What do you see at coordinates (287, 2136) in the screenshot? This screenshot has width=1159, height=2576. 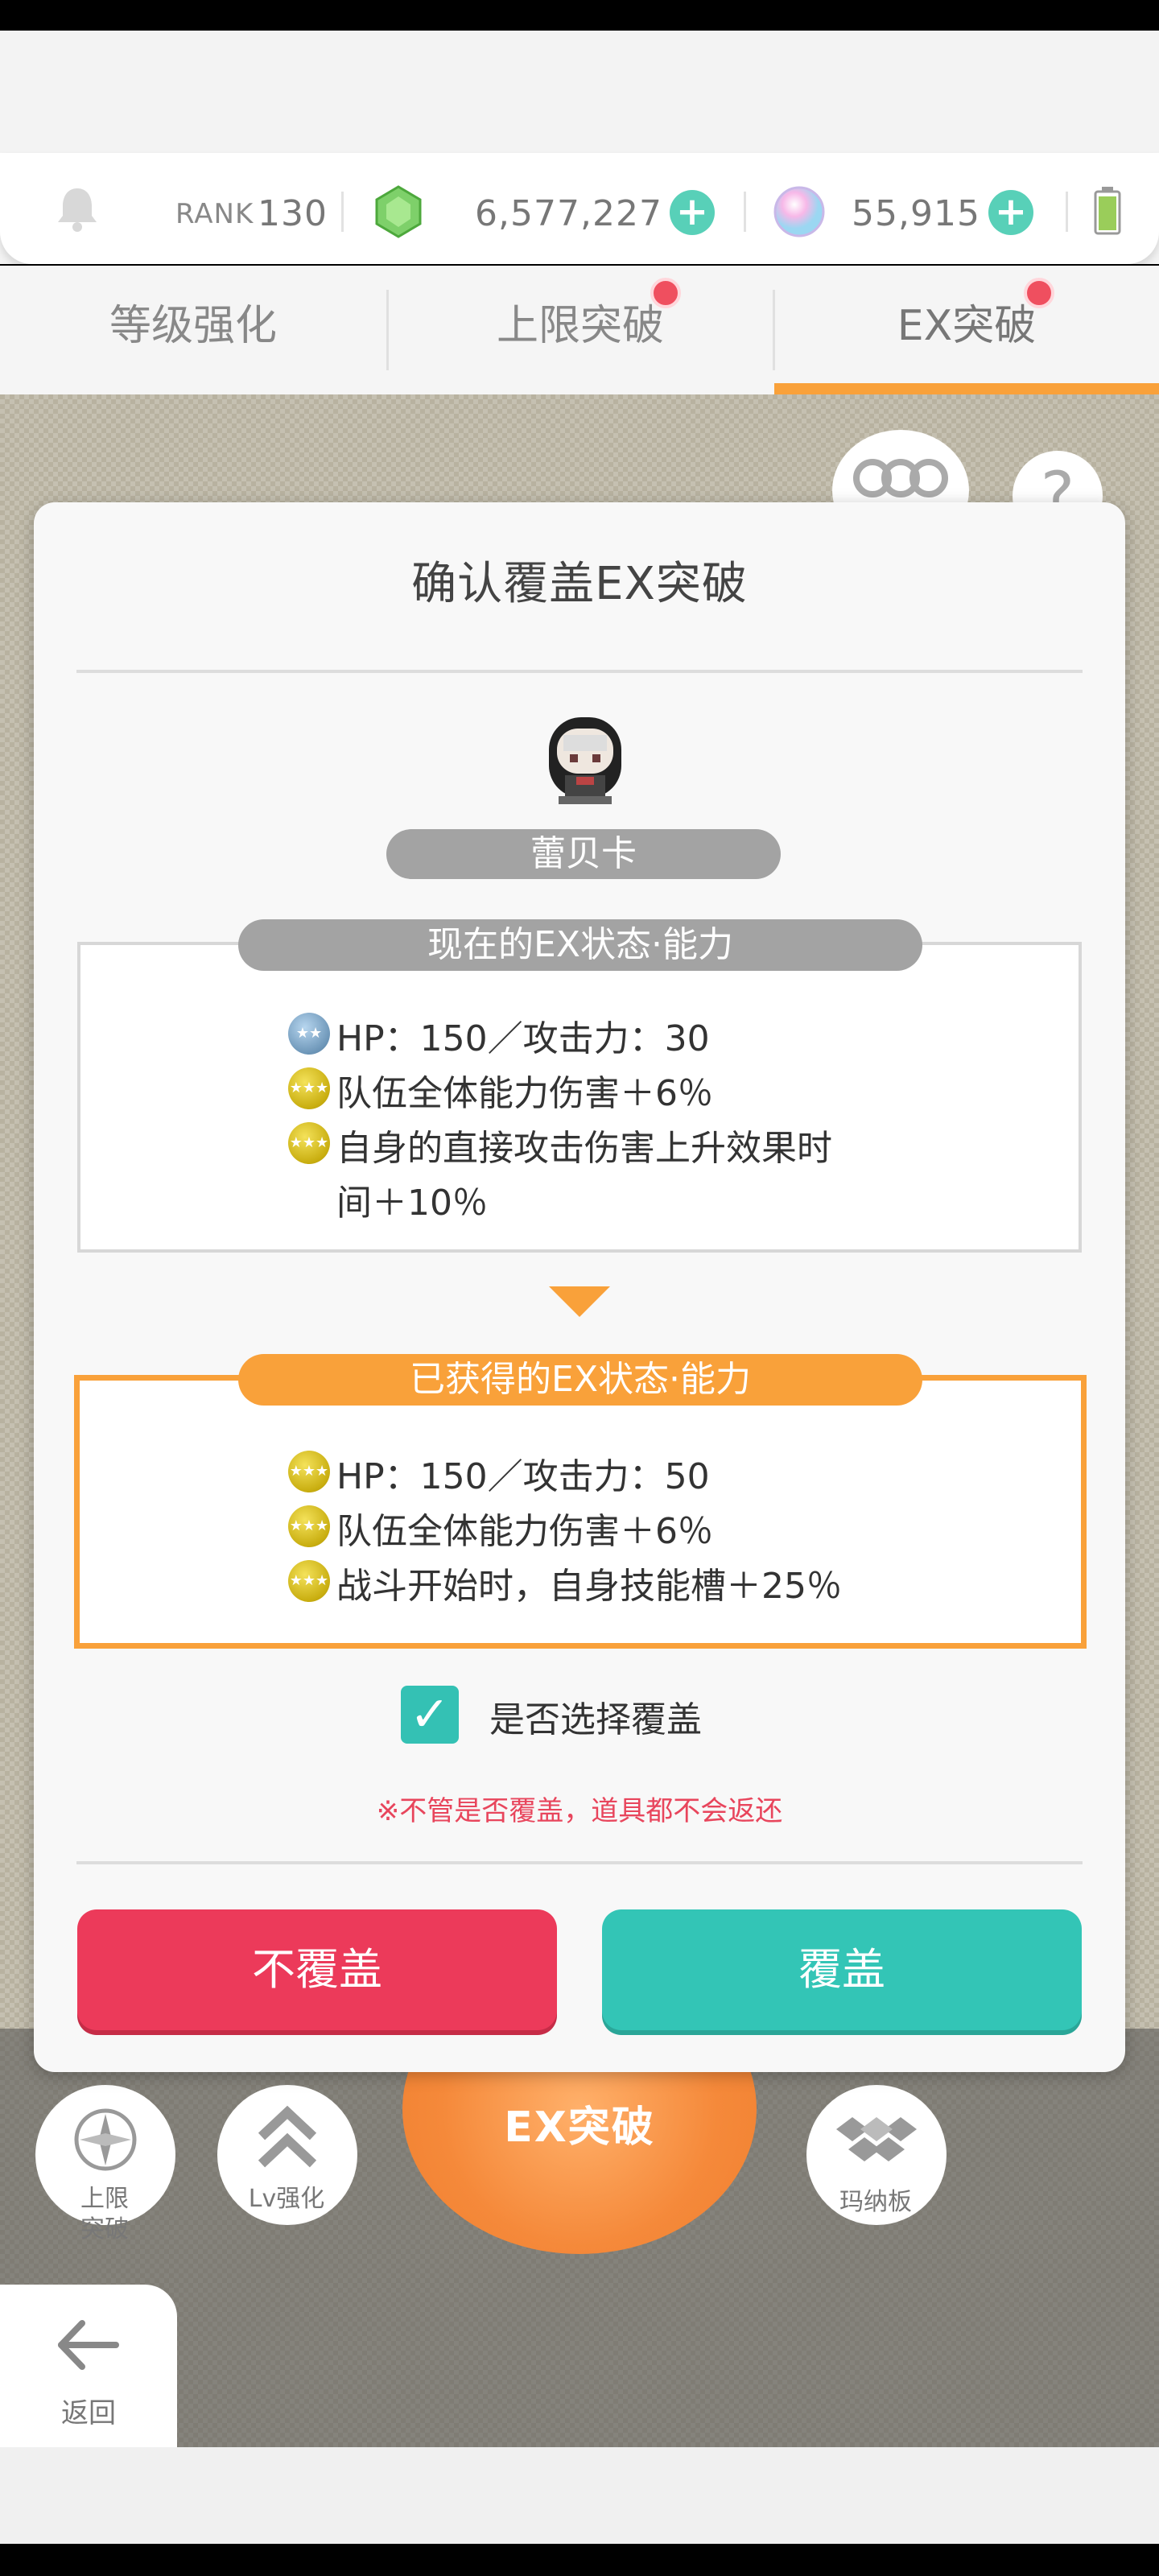 I see `double-chevron-up-icon` at bounding box center [287, 2136].